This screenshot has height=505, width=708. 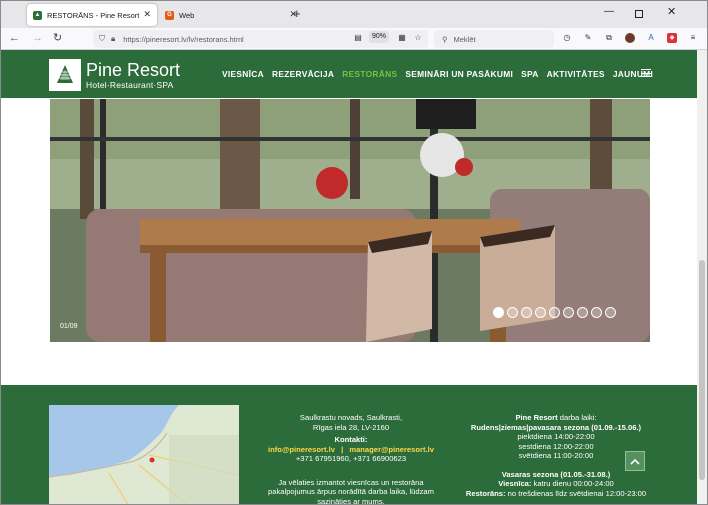 I want to click on logo-title: Pine Resort, so click(x=133, y=69).